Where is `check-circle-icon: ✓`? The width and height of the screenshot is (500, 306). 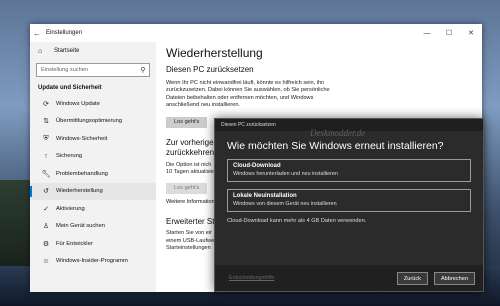 check-circle-icon: ✓ is located at coordinates (46, 209).